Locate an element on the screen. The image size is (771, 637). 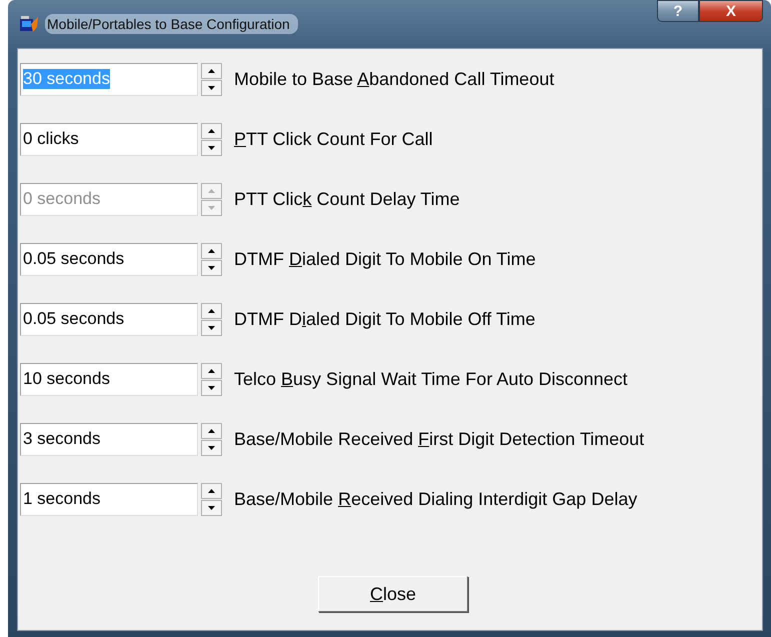
window-title: Mobile/Portables to Base Configuration is located at coordinates (171, 24).